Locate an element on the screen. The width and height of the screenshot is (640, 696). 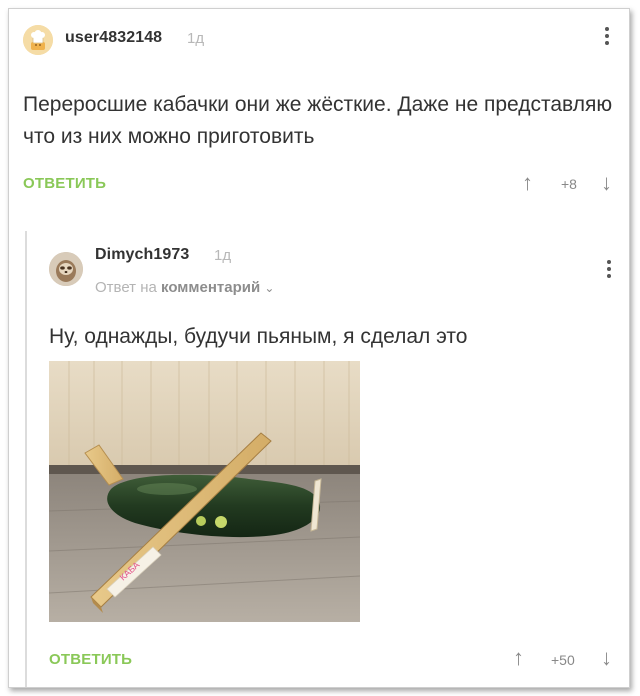
comment-text: Ну, однажды, будучи пьяным, я сделал это is located at coordinates (258, 336).